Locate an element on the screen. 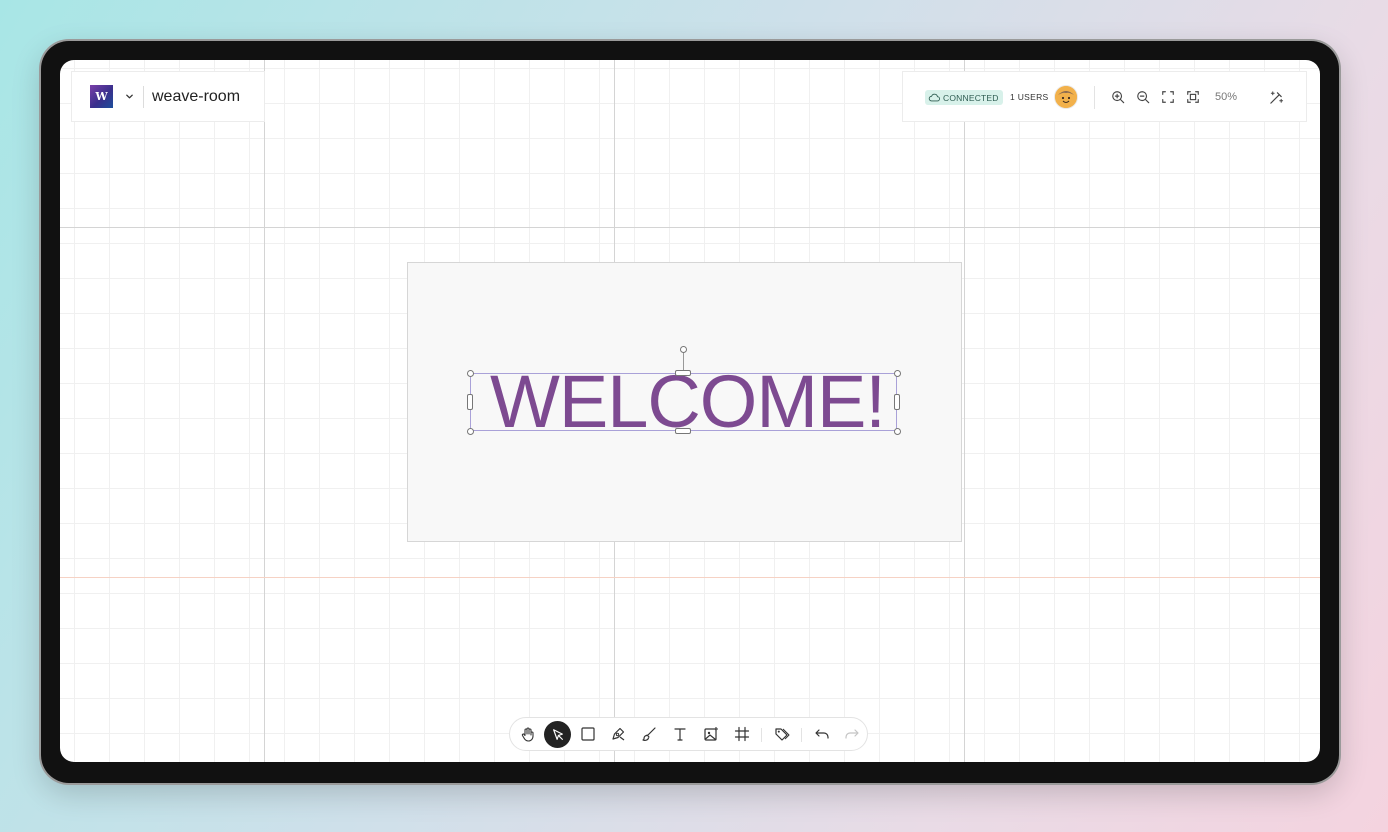 This screenshot has height=832, width=1388. tools-toolbar is located at coordinates (688, 734).